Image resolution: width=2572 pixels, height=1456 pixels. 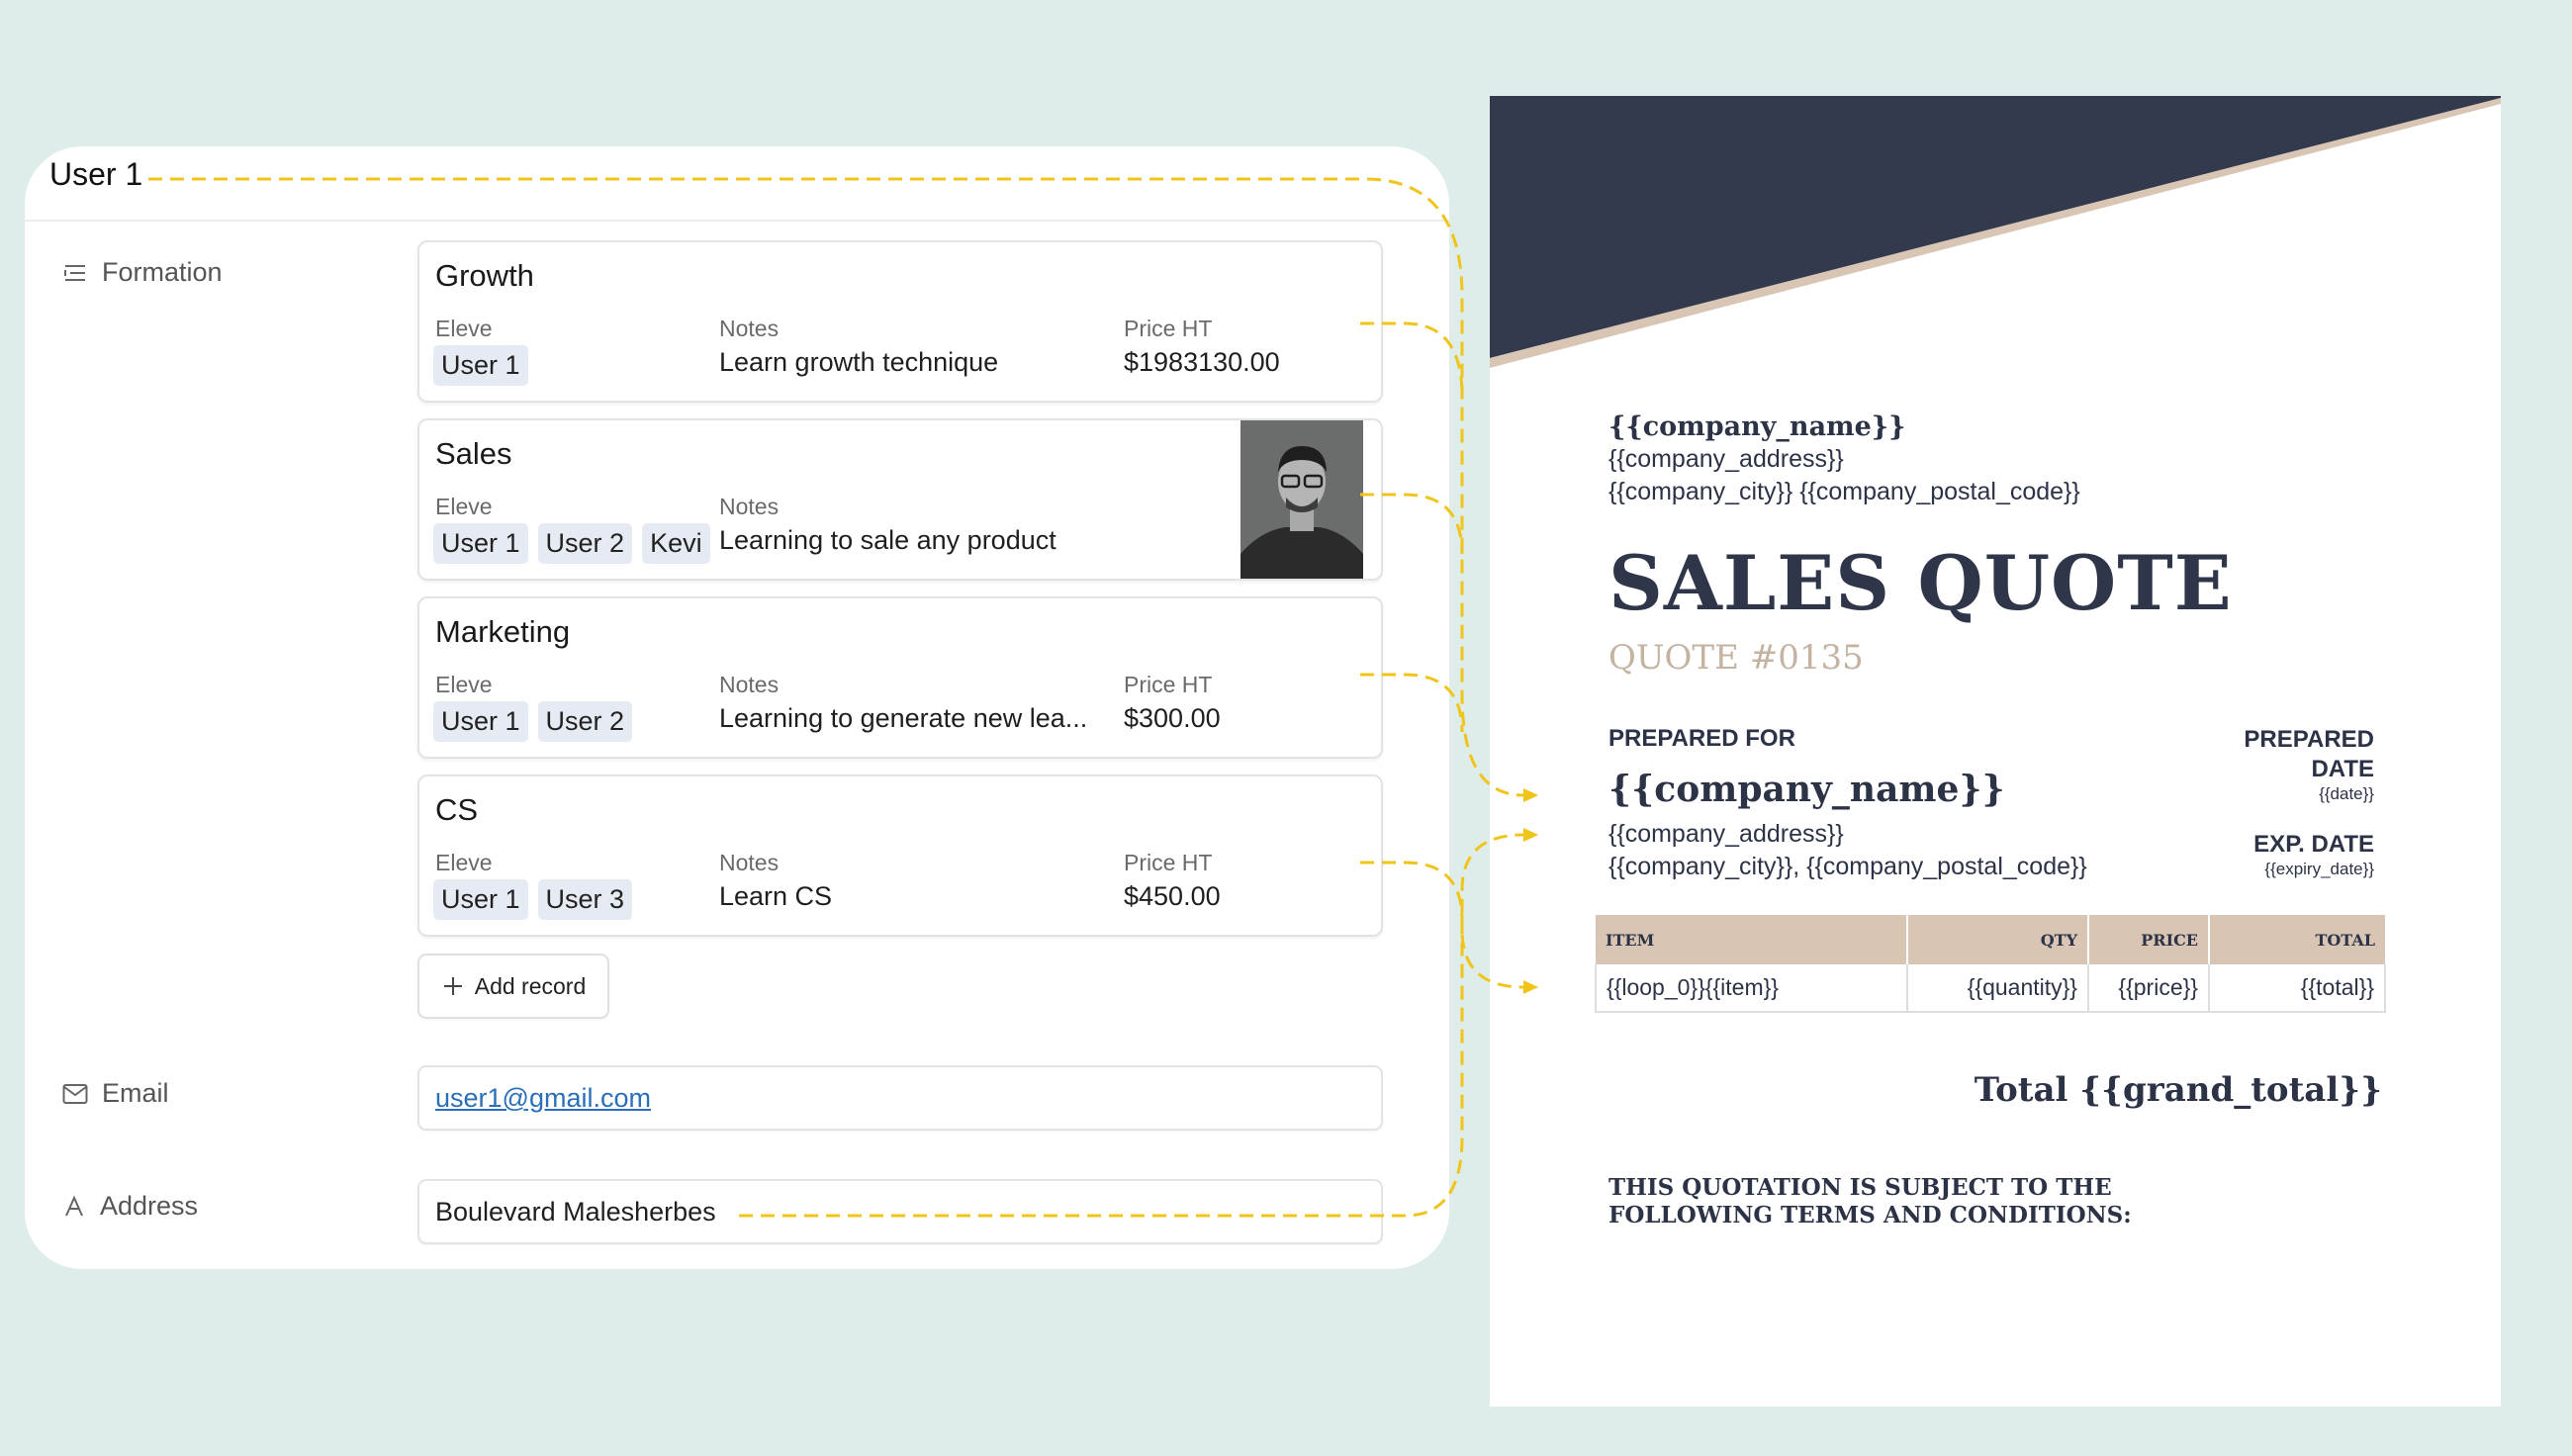 I want to click on connector-marketing, so click(x=1412, y=703).